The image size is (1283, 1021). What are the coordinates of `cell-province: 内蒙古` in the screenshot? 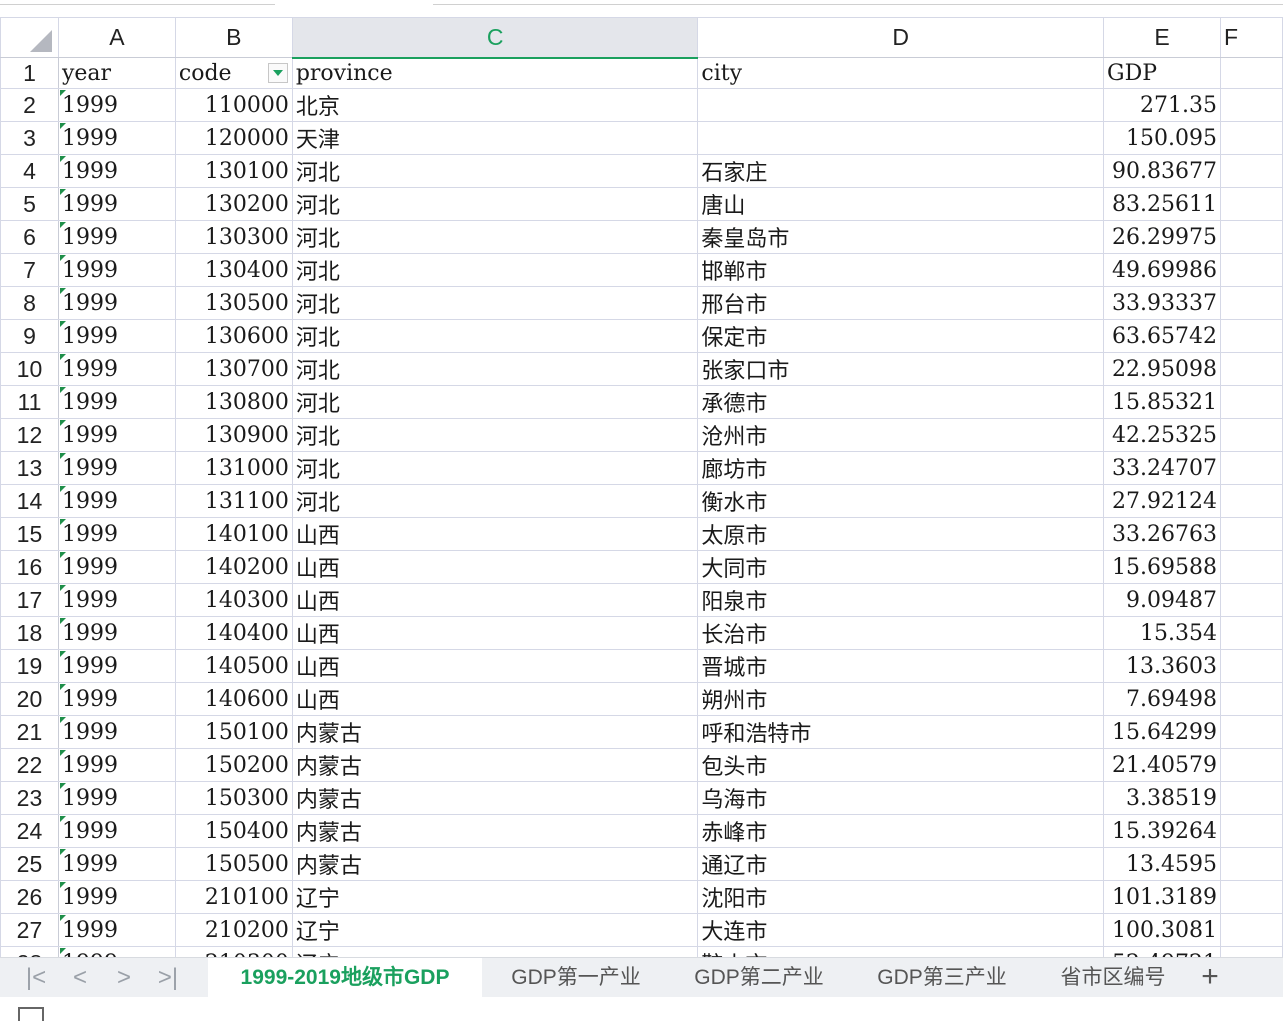 It's located at (495, 864).